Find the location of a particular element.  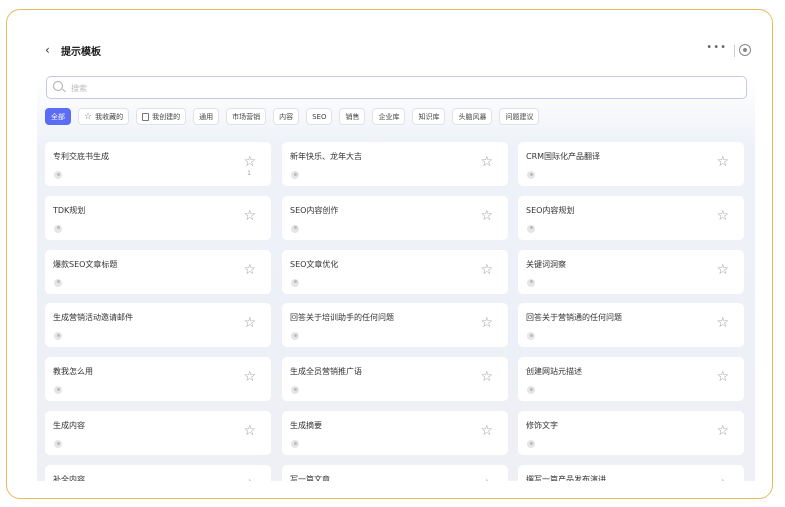

template-card: 回答关于培训助手的任何问题 ☆ is located at coordinates (395, 325).